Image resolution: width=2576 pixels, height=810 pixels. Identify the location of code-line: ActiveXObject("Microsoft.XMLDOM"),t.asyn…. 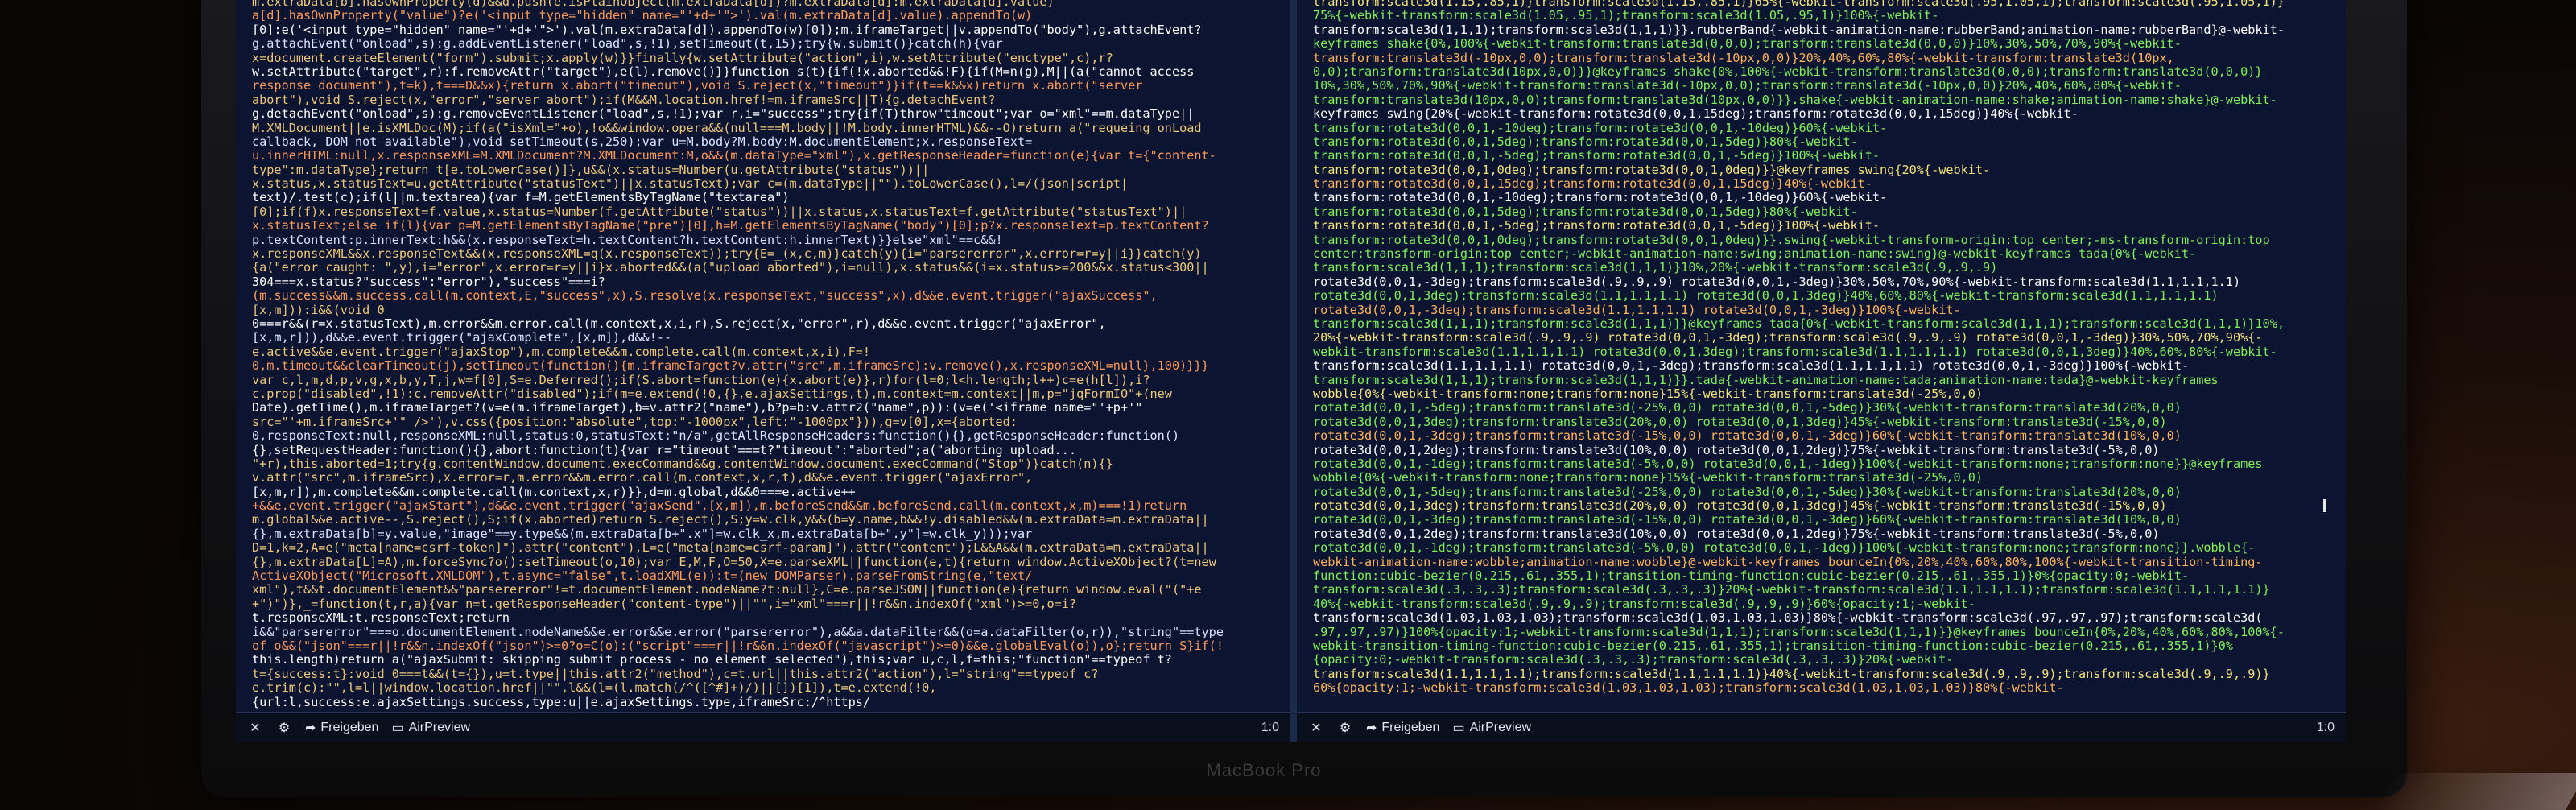
(642, 576).